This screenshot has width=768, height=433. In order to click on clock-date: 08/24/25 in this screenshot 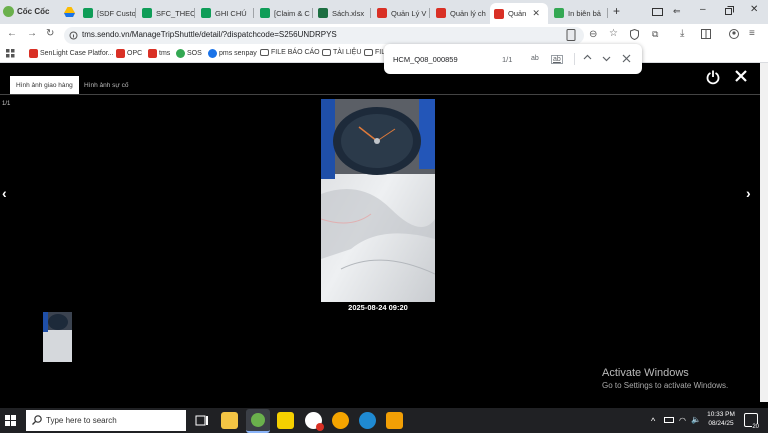, I will do `click(721, 423)`.